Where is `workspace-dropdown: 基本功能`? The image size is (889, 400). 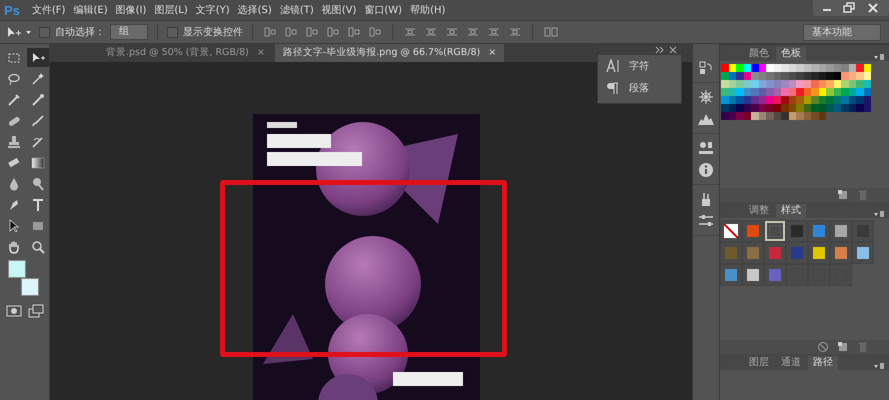
workspace-dropdown: 基本功能 is located at coordinates (842, 32).